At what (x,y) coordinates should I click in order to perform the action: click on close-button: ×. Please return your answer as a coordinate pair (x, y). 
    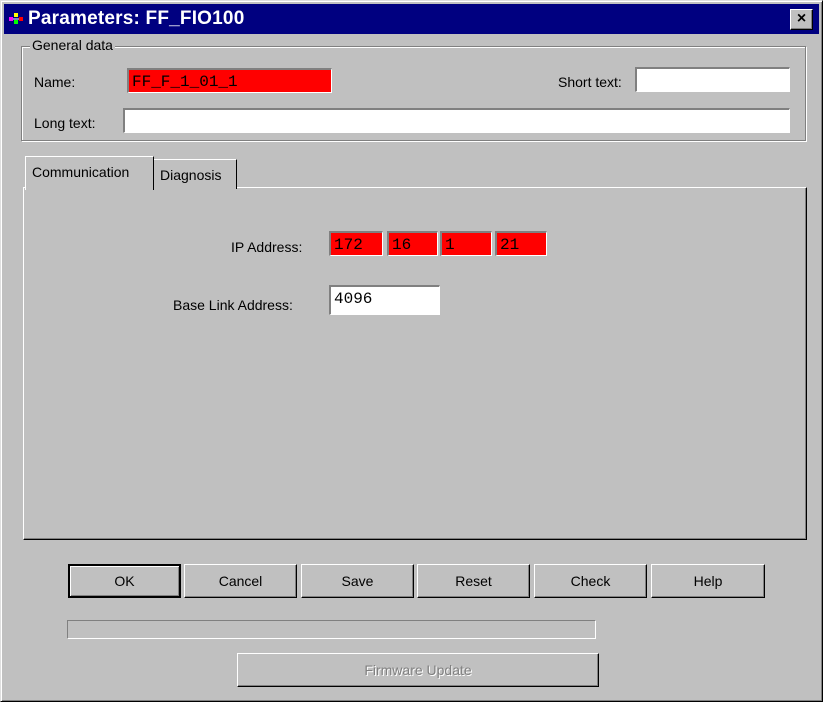
    Looking at the image, I should click on (801, 19).